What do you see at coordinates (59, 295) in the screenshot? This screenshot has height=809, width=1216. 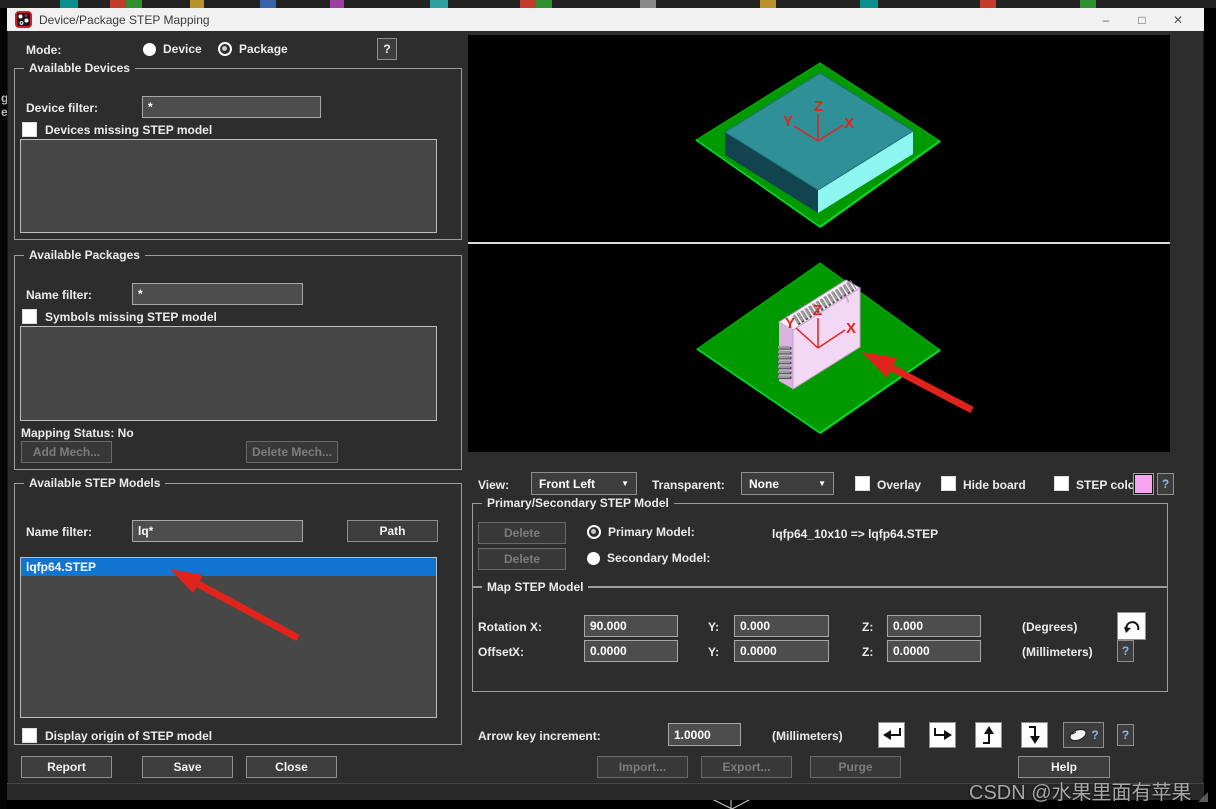 I see `package-filter-label: Name filter:` at bounding box center [59, 295].